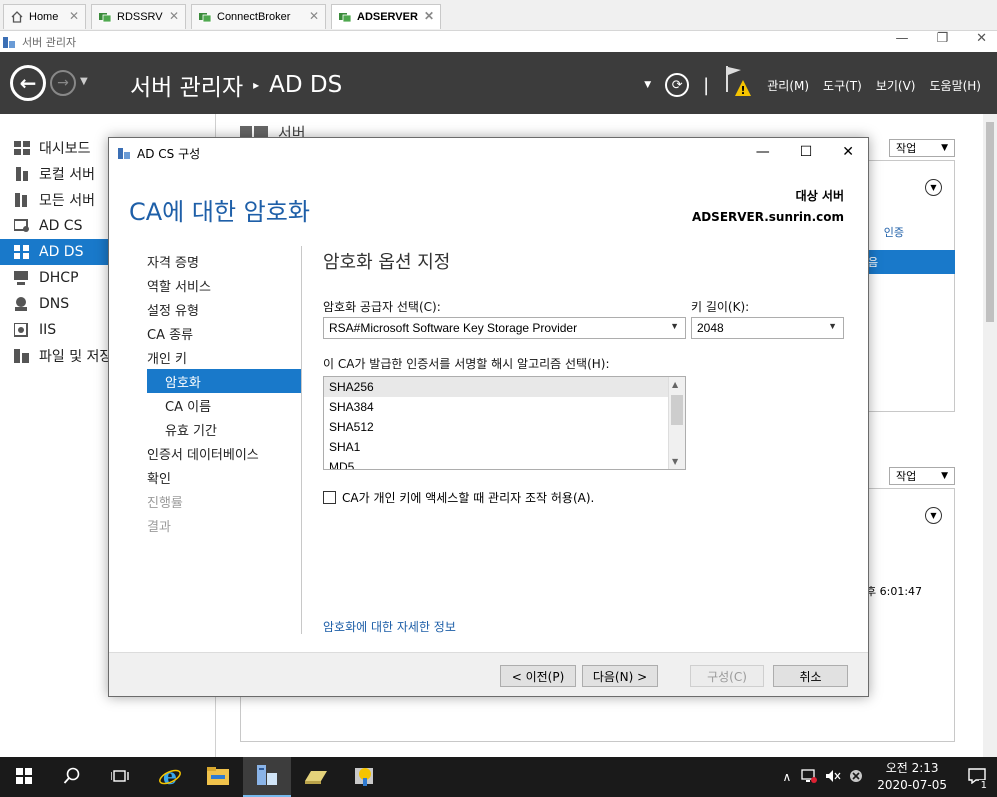  Describe the element at coordinates (977, 777) in the screenshot. I see `action-center-button: 1` at that location.